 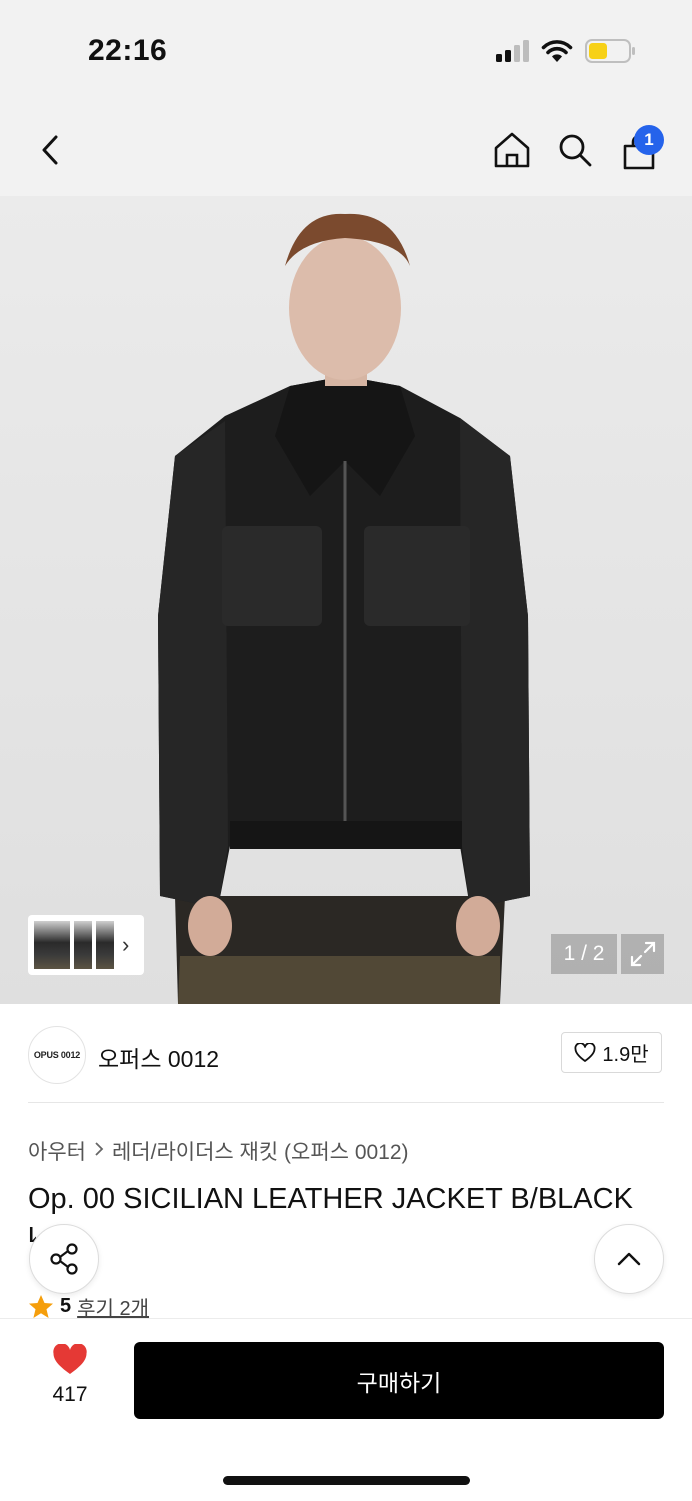 What do you see at coordinates (557, 51) in the screenshot?
I see `wifi-icon` at bounding box center [557, 51].